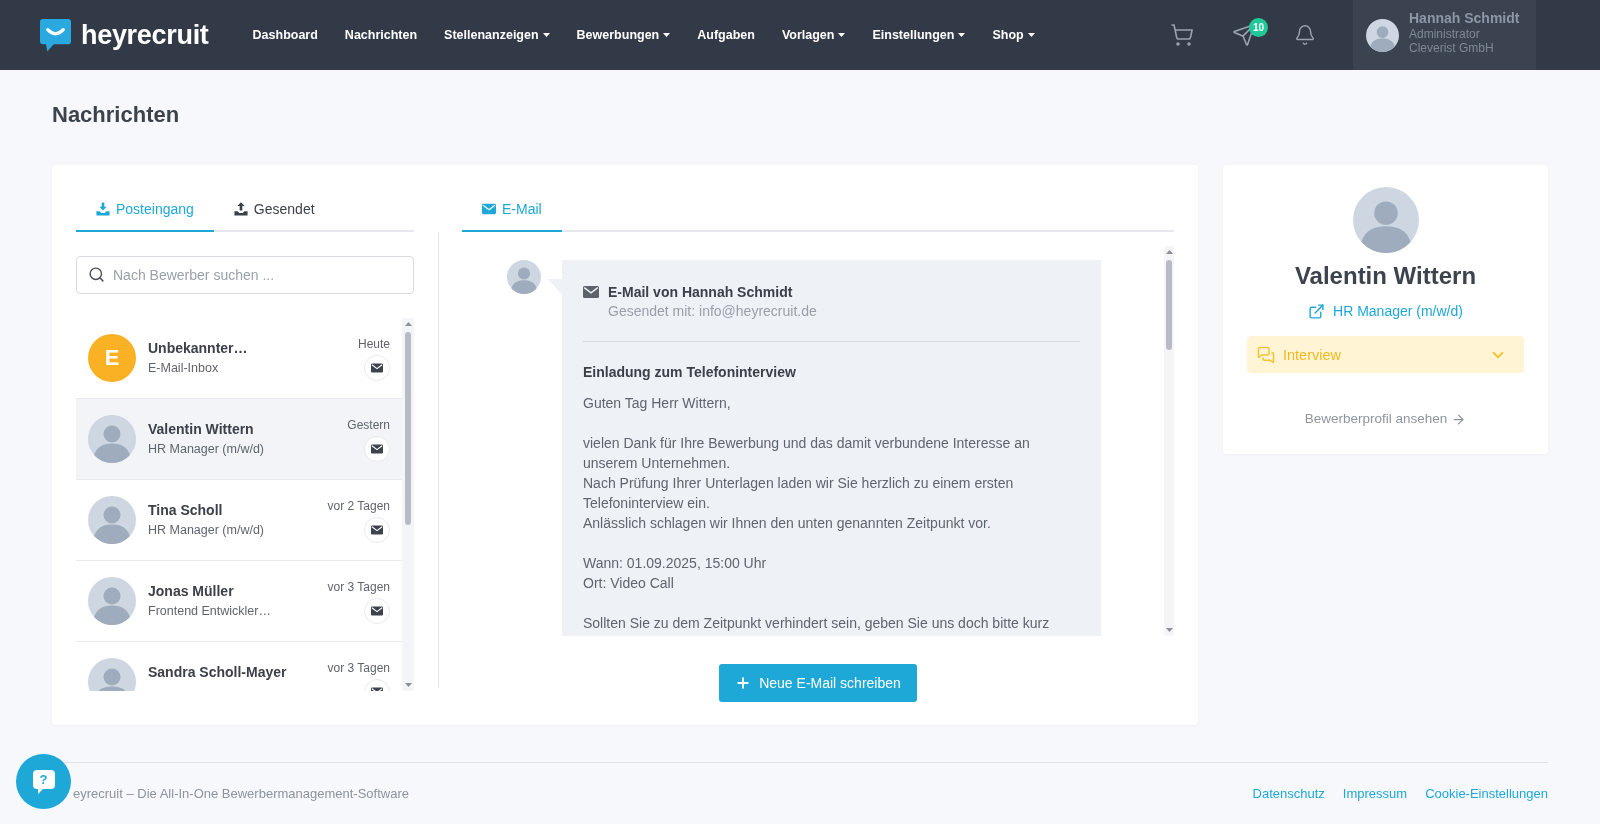  I want to click on conversation-item: Sandra Scholl-Mayer vor 3 Tagen, so click(239, 666).